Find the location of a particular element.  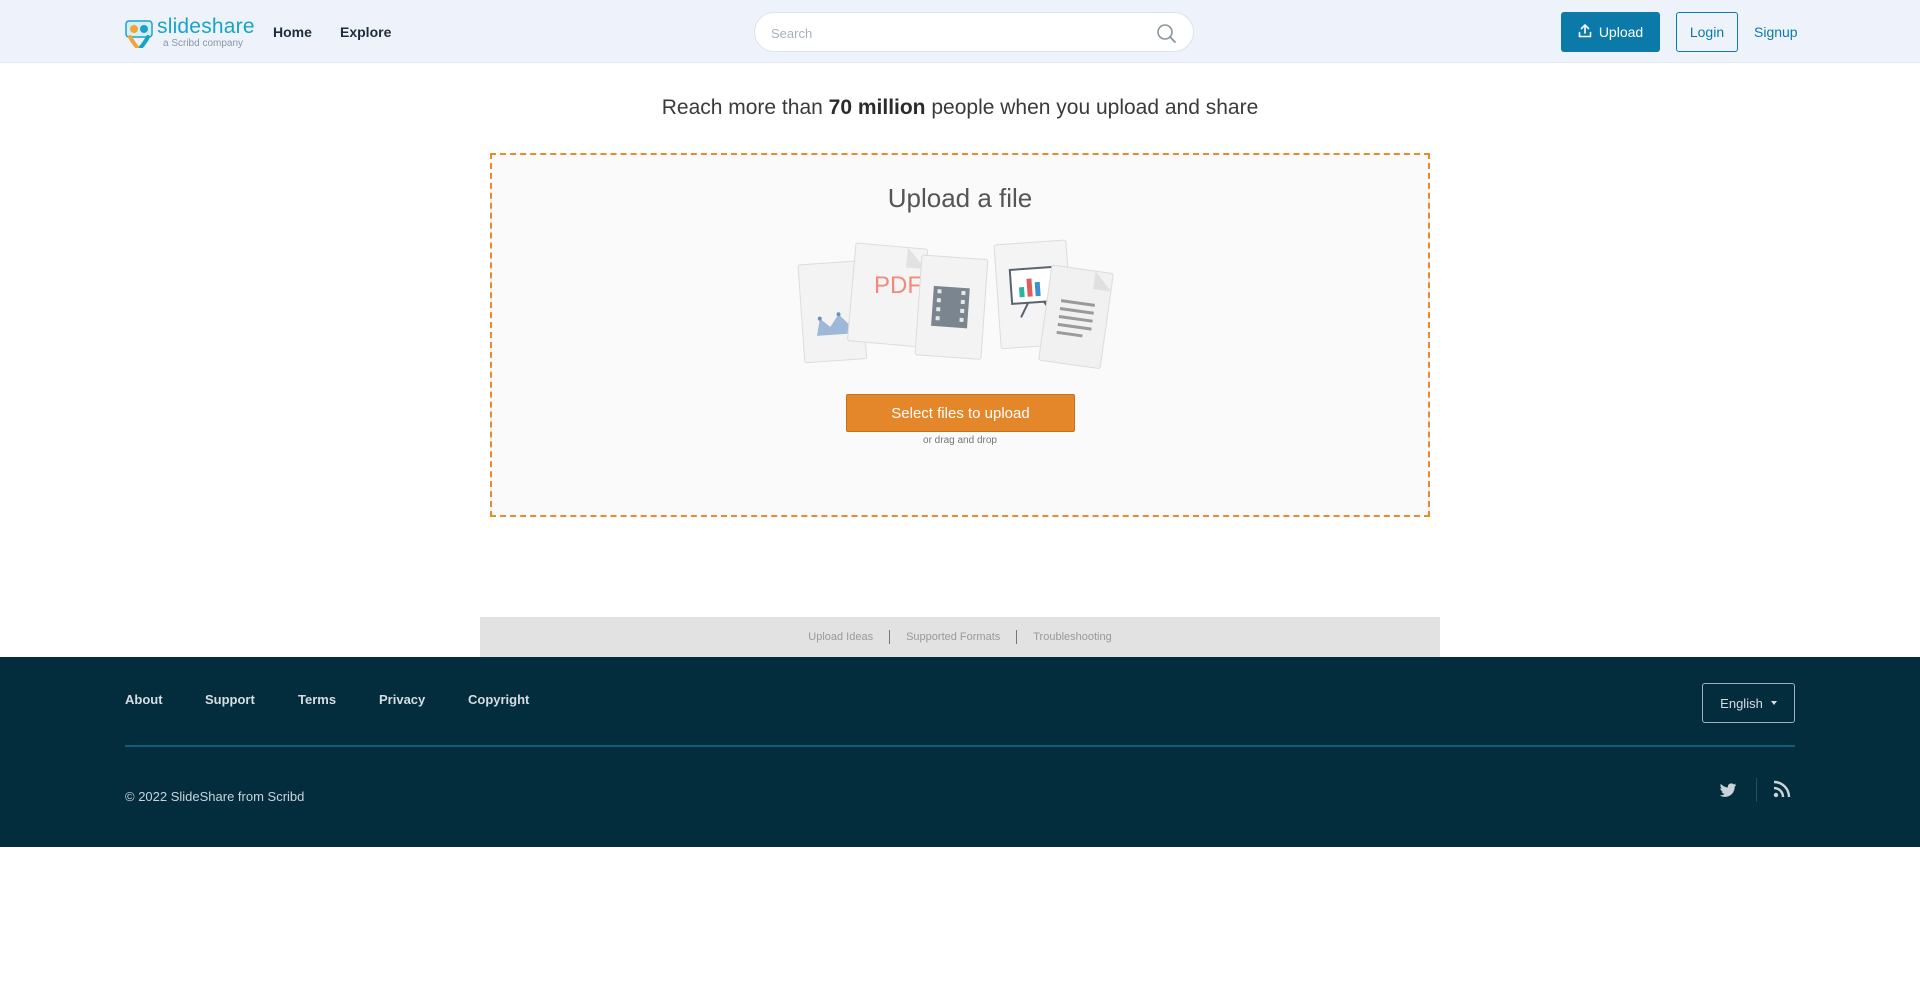

upload-button-label: Upload is located at coordinates (1621, 32).